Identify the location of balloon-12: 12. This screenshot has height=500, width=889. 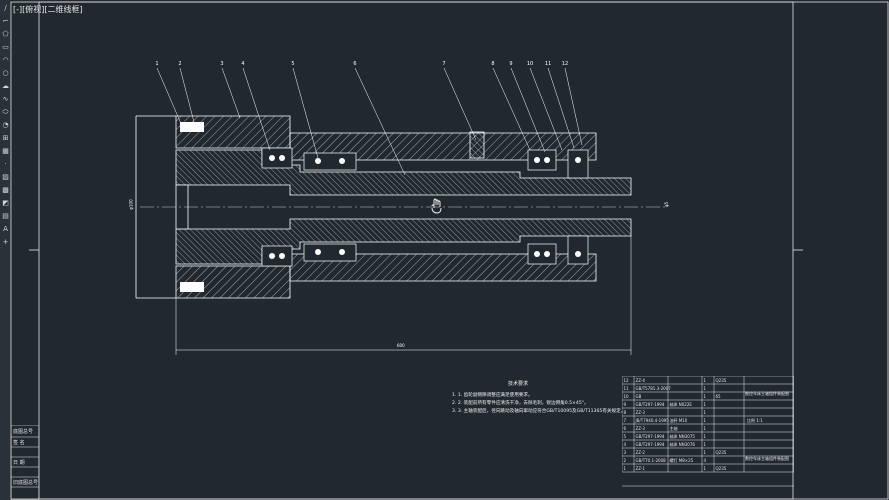
(565, 64).